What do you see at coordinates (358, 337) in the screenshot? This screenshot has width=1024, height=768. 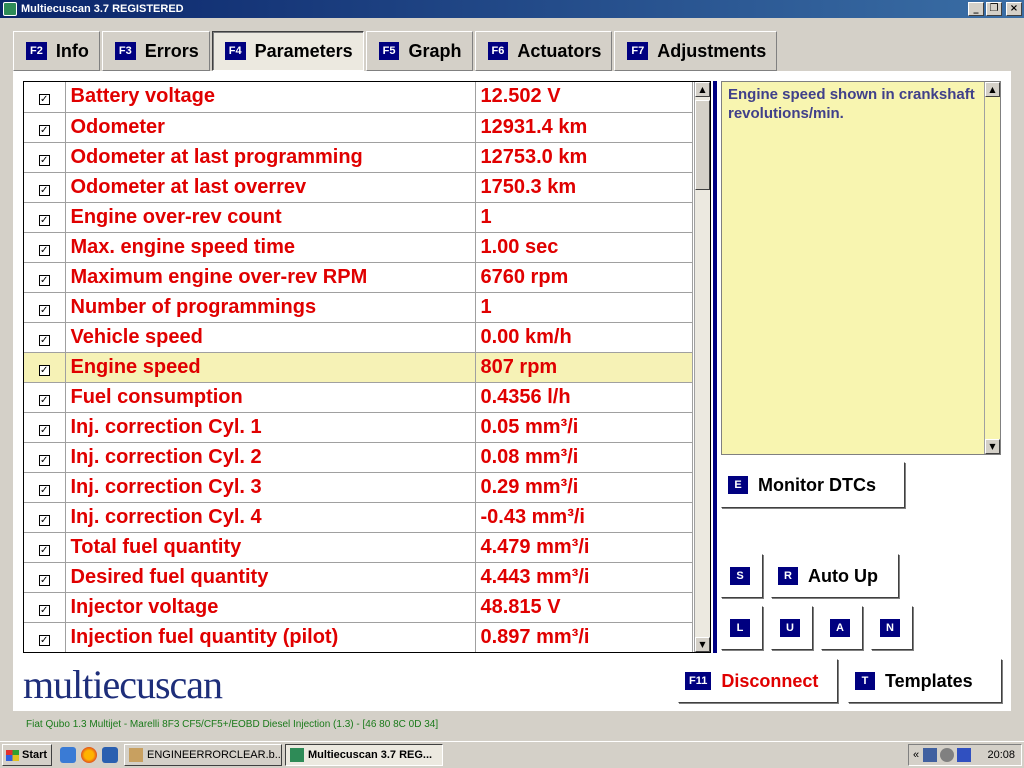 I see `parameter-row: ✓ Vehicle speed 0.00 km/h` at bounding box center [358, 337].